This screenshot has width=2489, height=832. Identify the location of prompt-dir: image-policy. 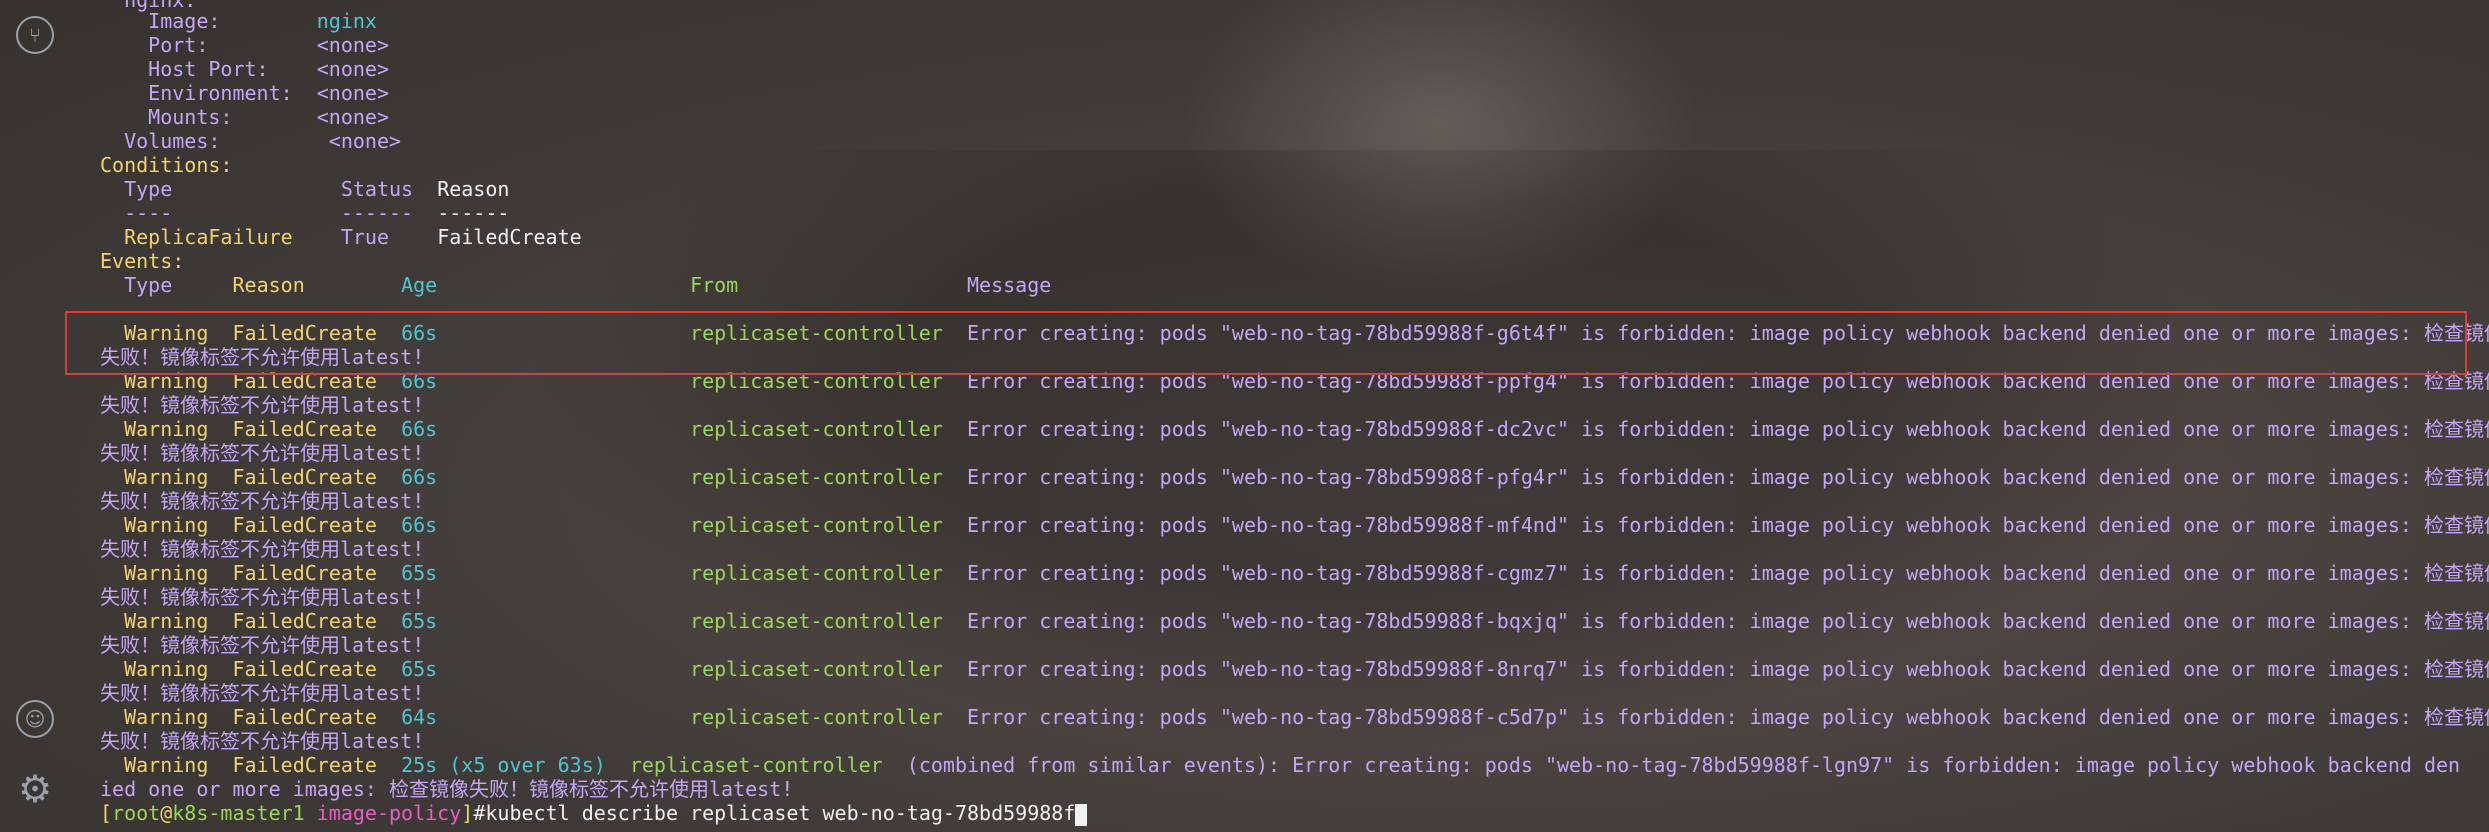
(389, 813).